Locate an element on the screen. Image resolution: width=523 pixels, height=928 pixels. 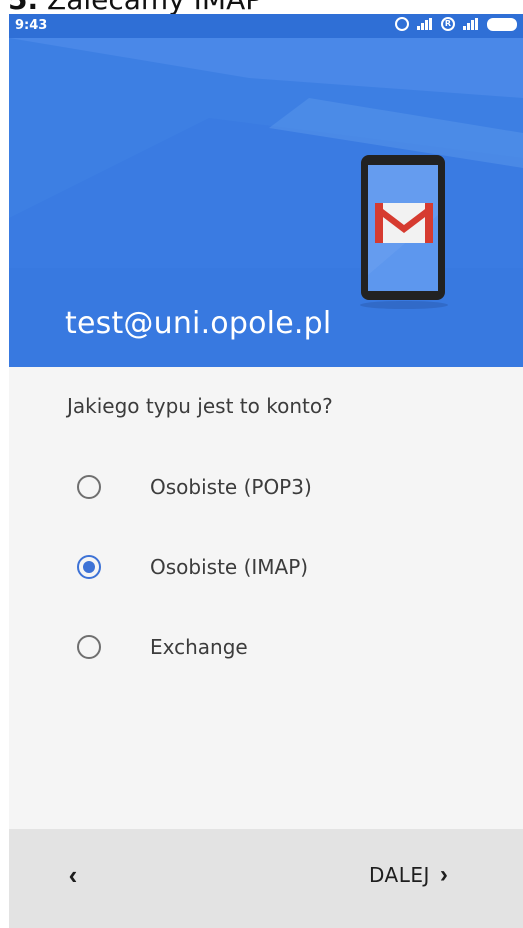
option-label: Osobiste (IMAP) is located at coordinates (229, 567).